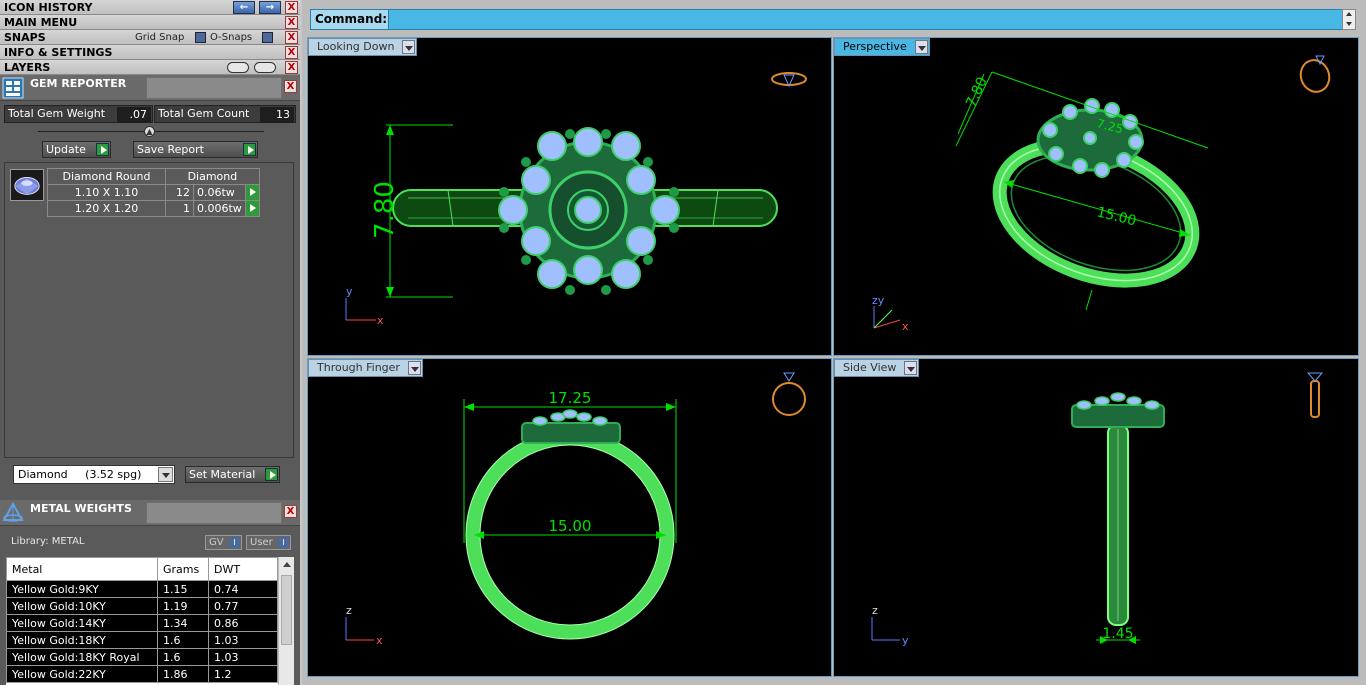  Describe the element at coordinates (48, 7) in the screenshot. I see `icon-history-label: ICON HISTORY` at that location.